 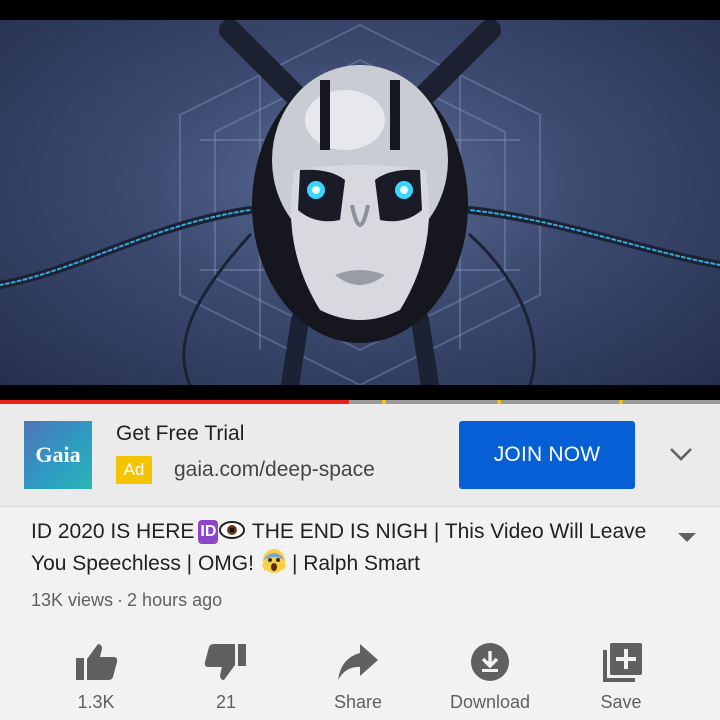 What do you see at coordinates (58, 455) in the screenshot?
I see `advertiser-logo: Gaia` at bounding box center [58, 455].